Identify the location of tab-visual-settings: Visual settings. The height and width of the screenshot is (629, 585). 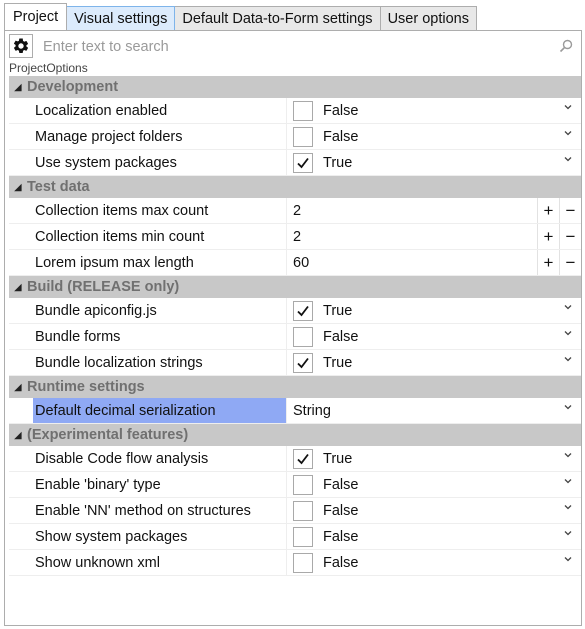
(121, 18).